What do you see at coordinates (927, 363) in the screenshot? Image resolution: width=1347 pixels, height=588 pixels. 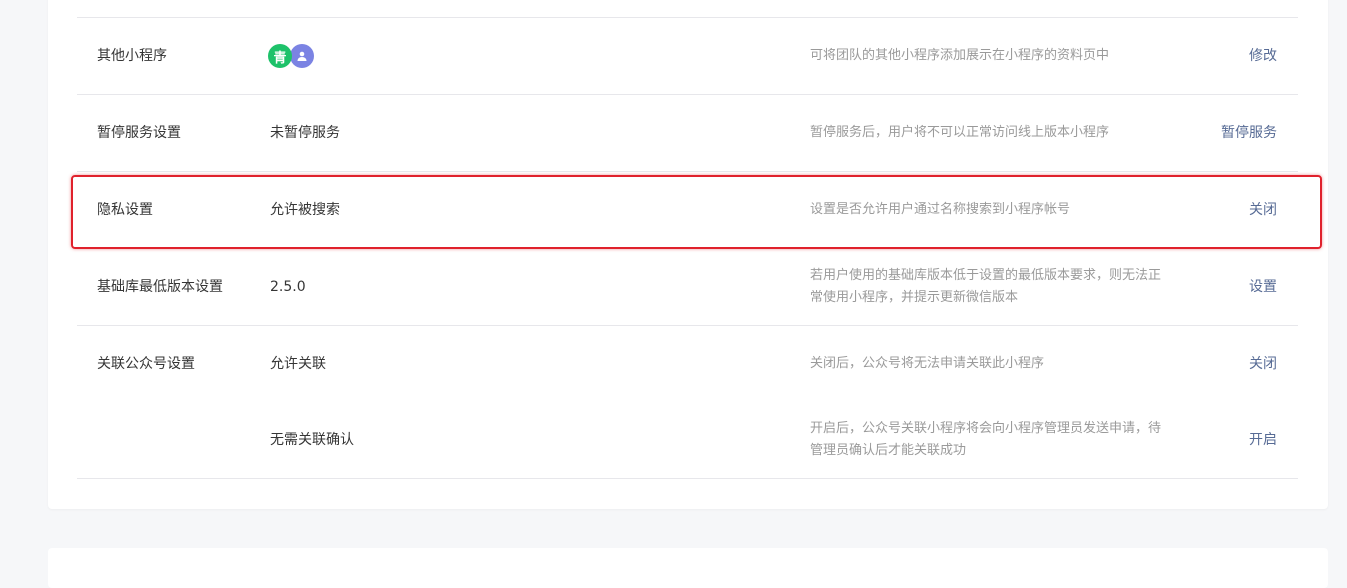 I see `row-description: 关闭后，公众号将无法申请关联此小程序` at bounding box center [927, 363].